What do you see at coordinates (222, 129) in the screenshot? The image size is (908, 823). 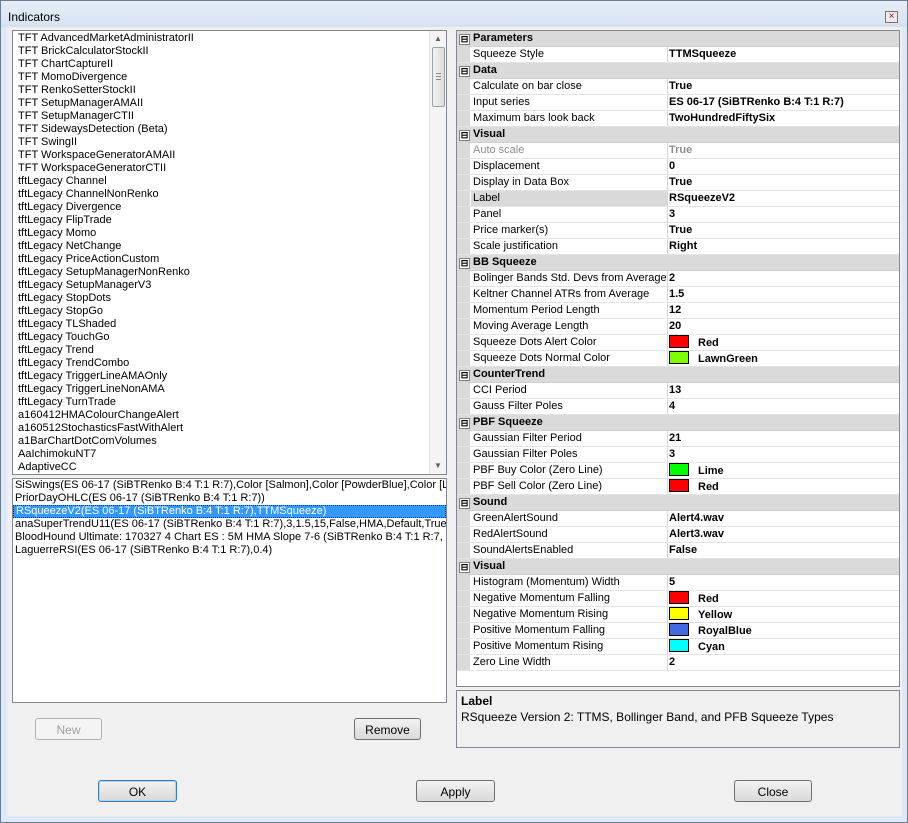 I see `list-item: TFT SidewaysDetection (Beta)` at bounding box center [222, 129].